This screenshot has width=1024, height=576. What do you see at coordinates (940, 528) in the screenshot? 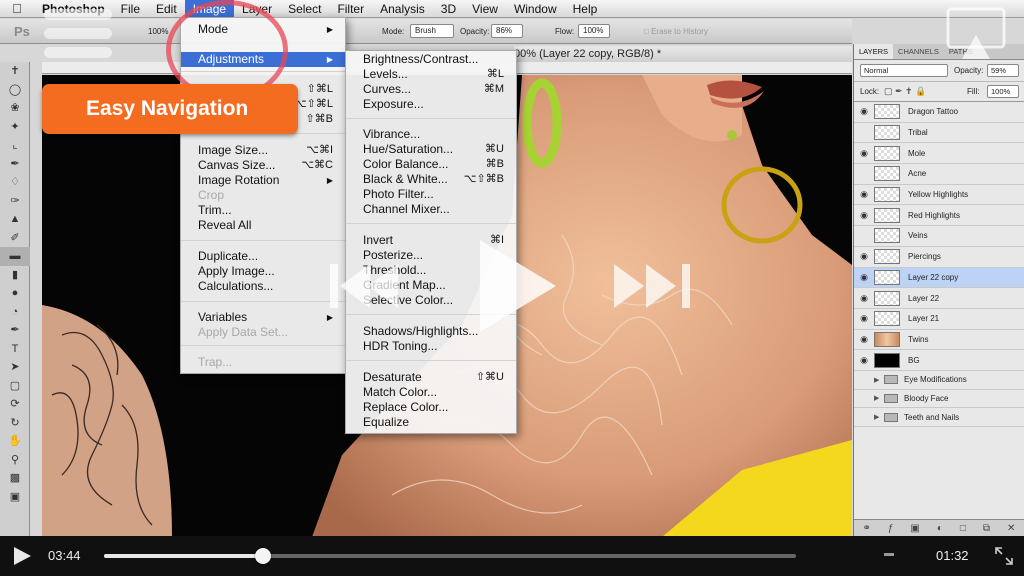
I see `adjustment-layer-icon: ◐` at bounding box center [940, 528].